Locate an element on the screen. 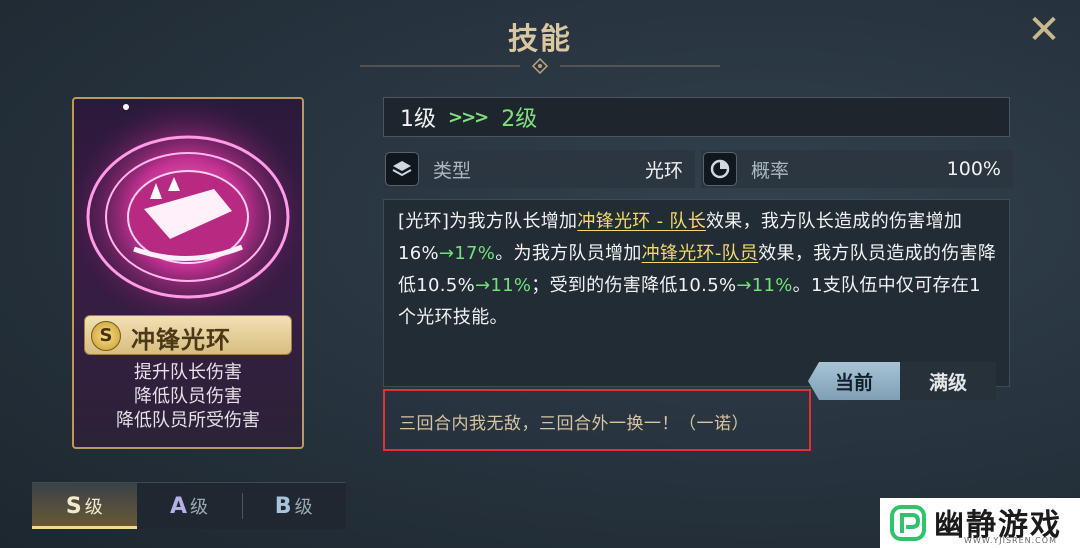  quote-box: 三回合内我无敌，三回合外一换一！（一诺） is located at coordinates (597, 420).